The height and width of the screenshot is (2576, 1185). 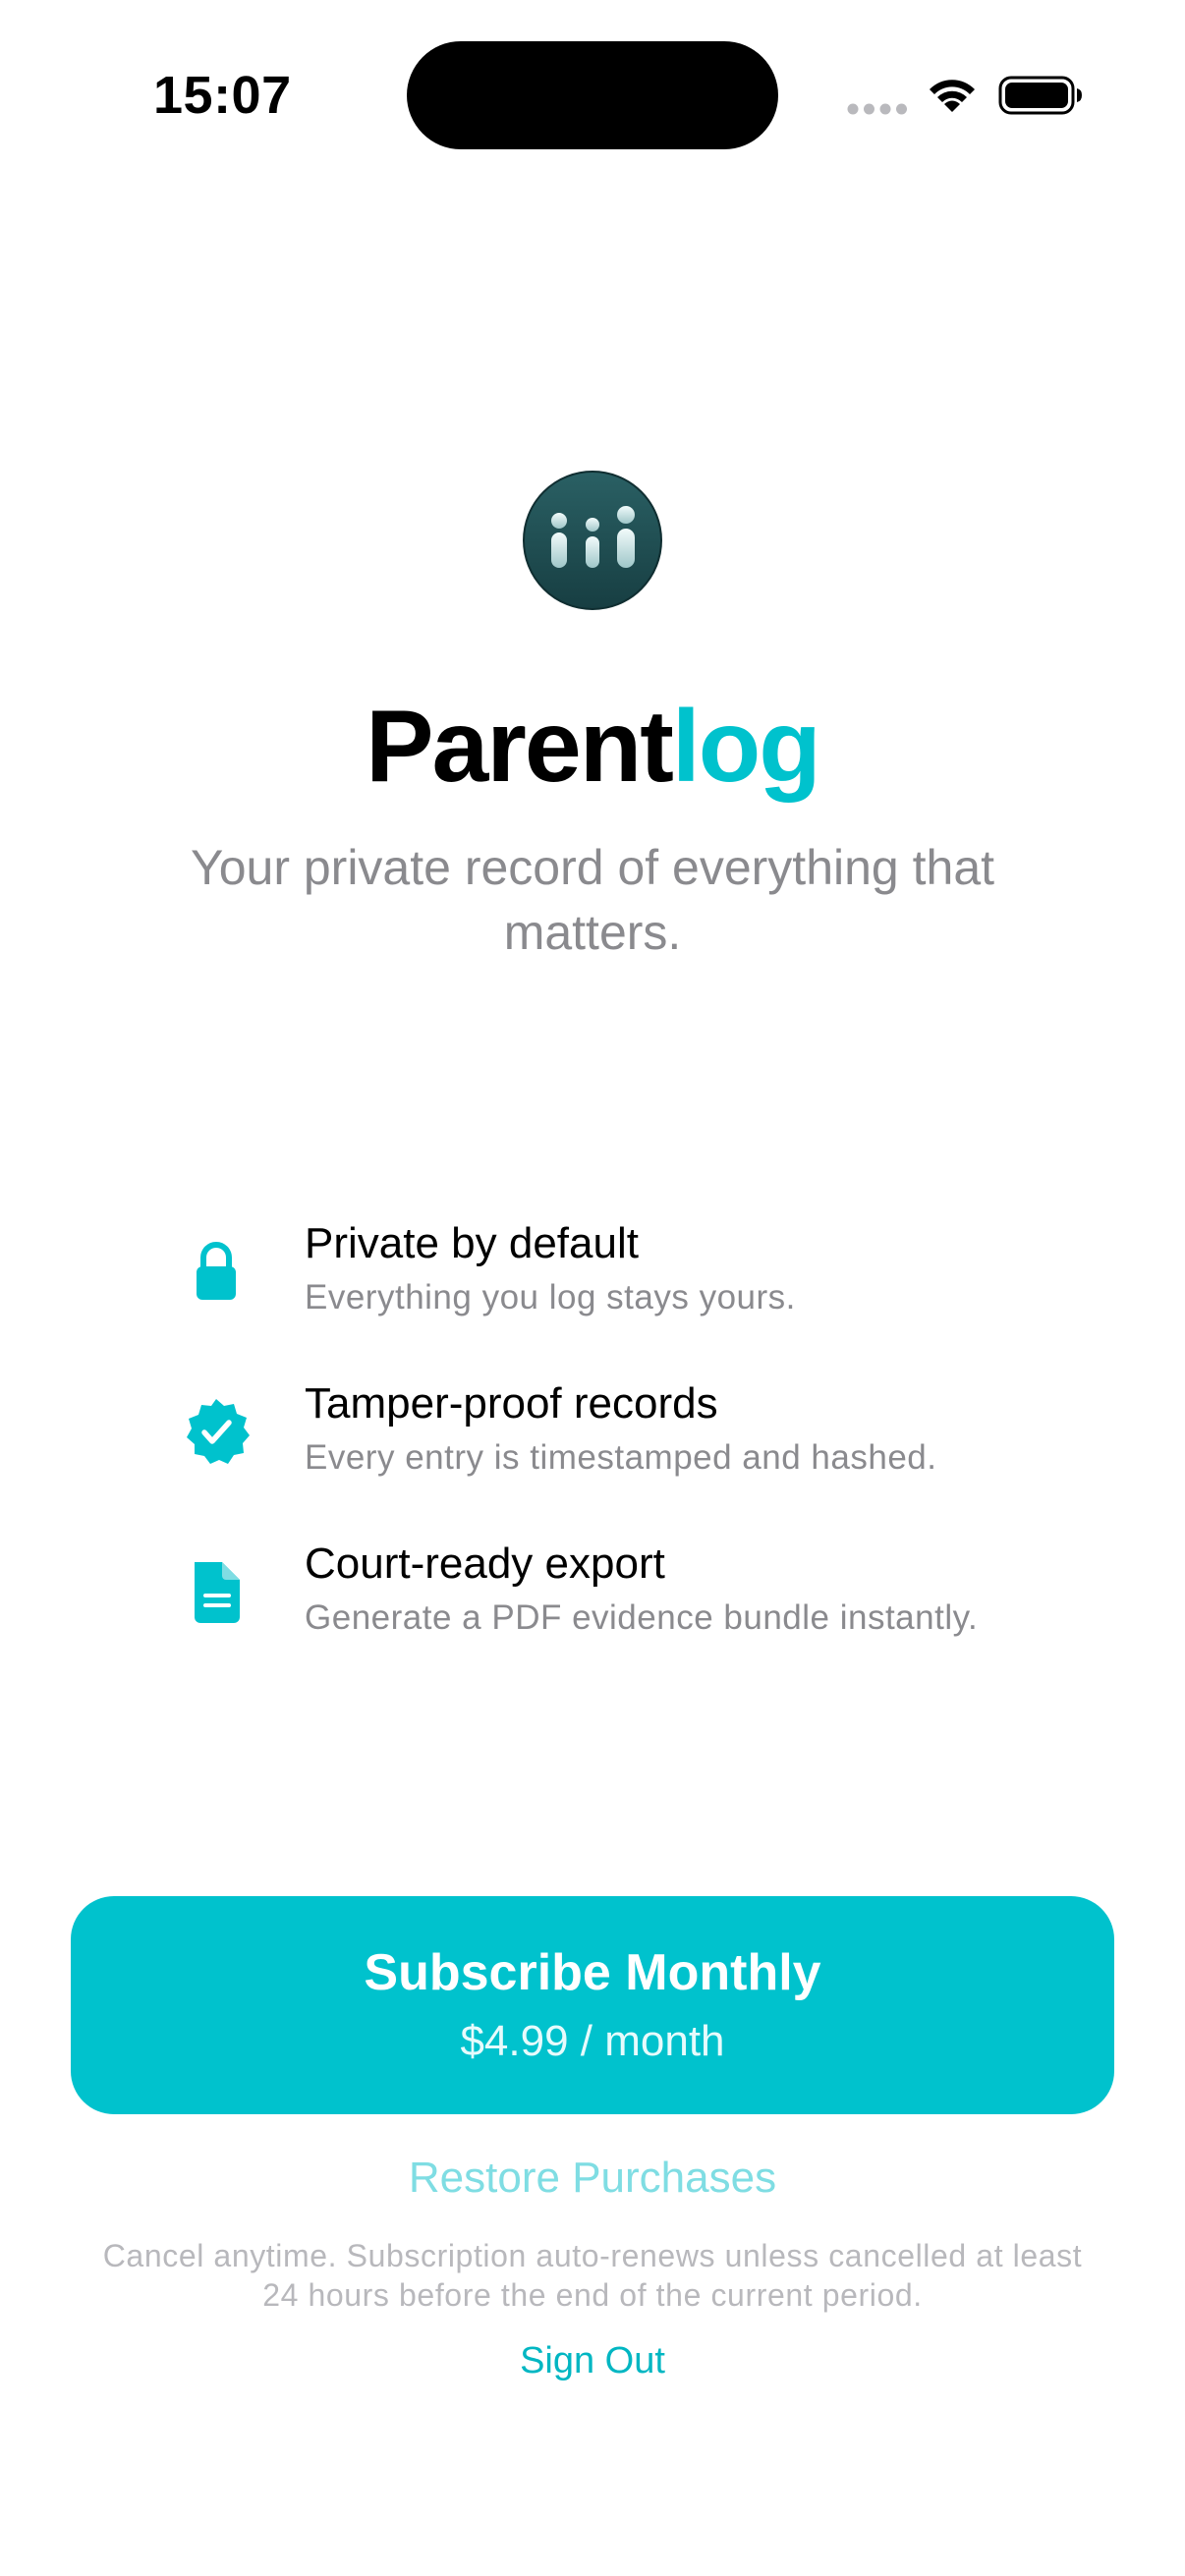 I want to click on verified-badge-icon, so click(x=219, y=1431).